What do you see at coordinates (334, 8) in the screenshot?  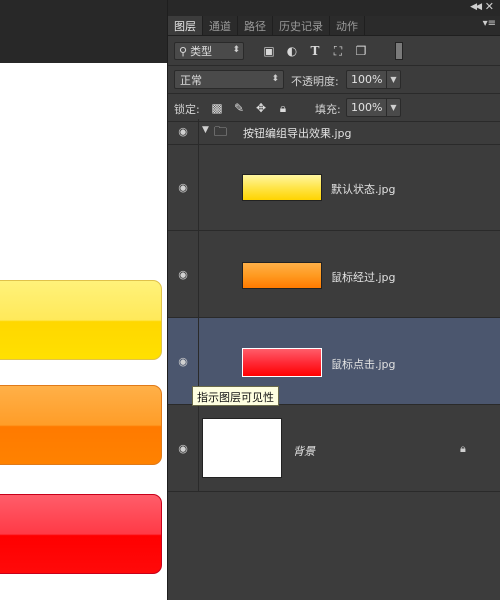 I see `panel-title-bar: ◀◀ ✕` at bounding box center [334, 8].